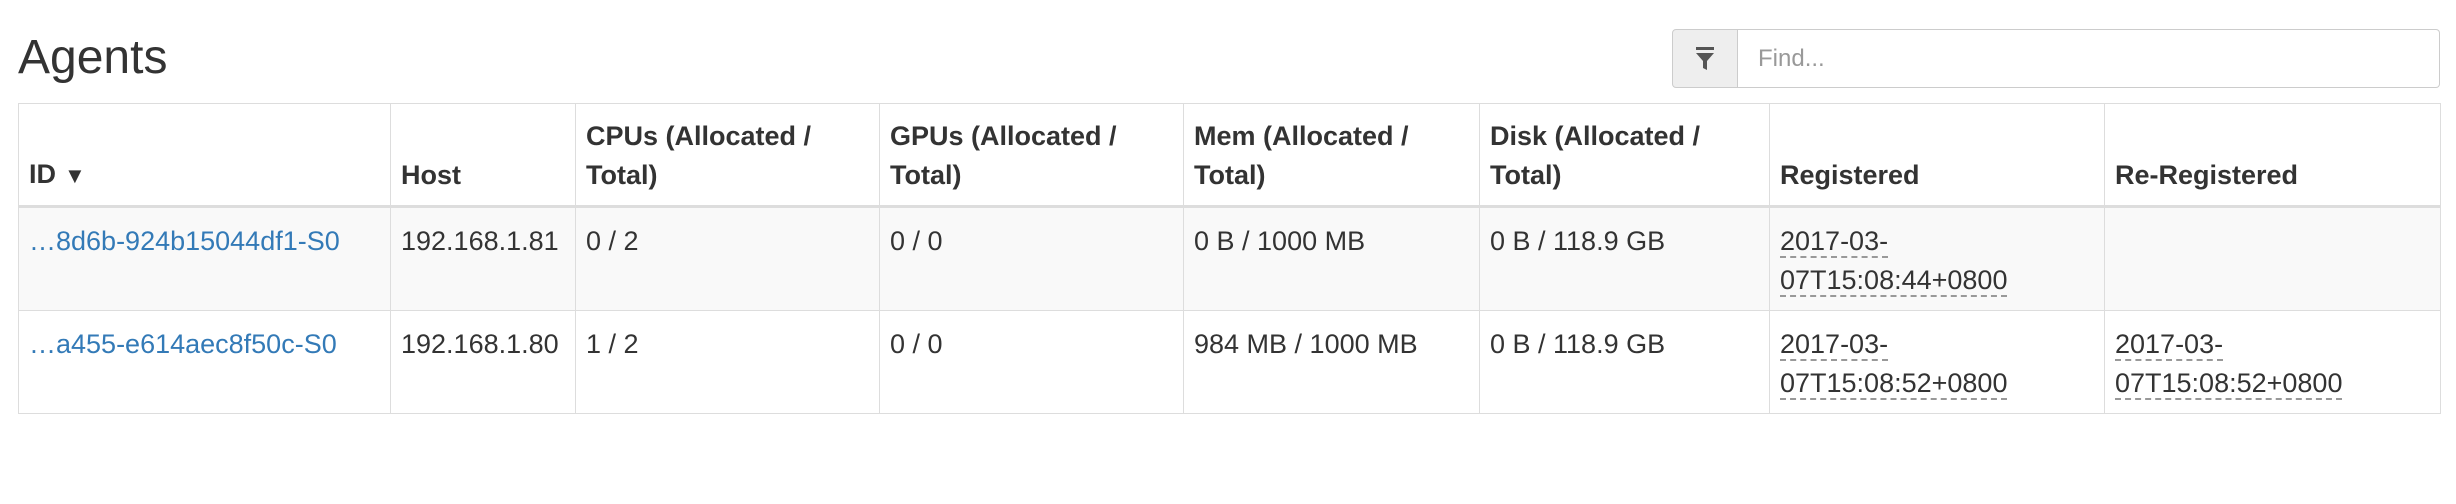  Describe the element at coordinates (204, 155) in the screenshot. I see `column-header-id: ID ▼` at that location.